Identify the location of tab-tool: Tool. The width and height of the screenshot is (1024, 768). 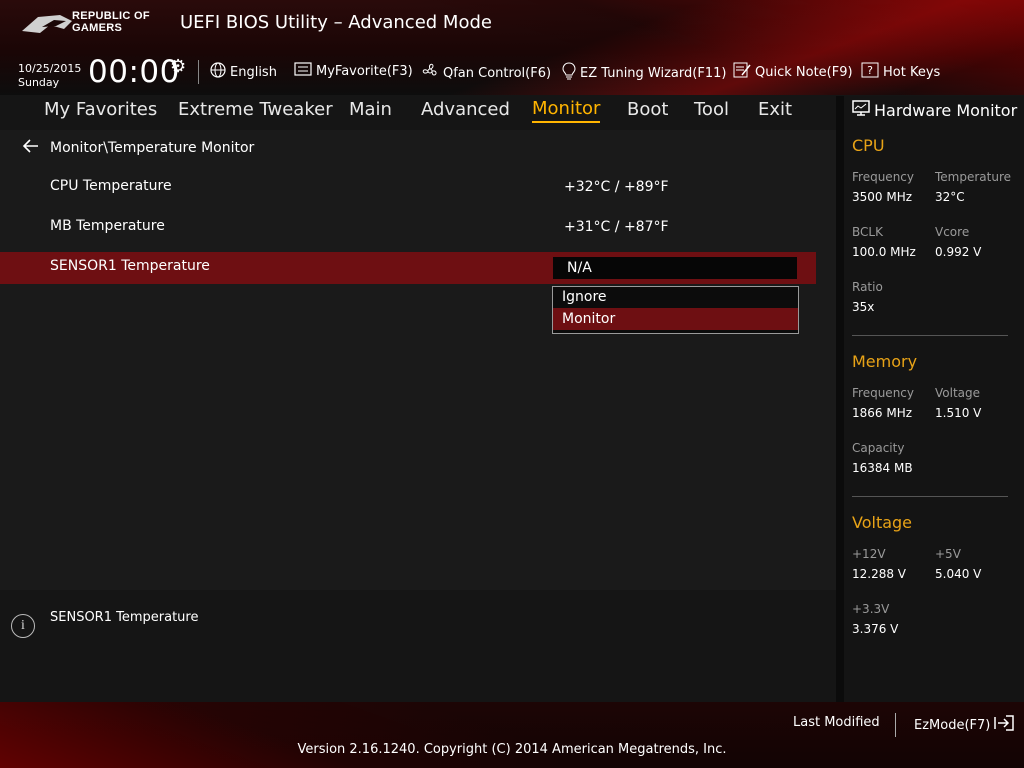
(711, 109).